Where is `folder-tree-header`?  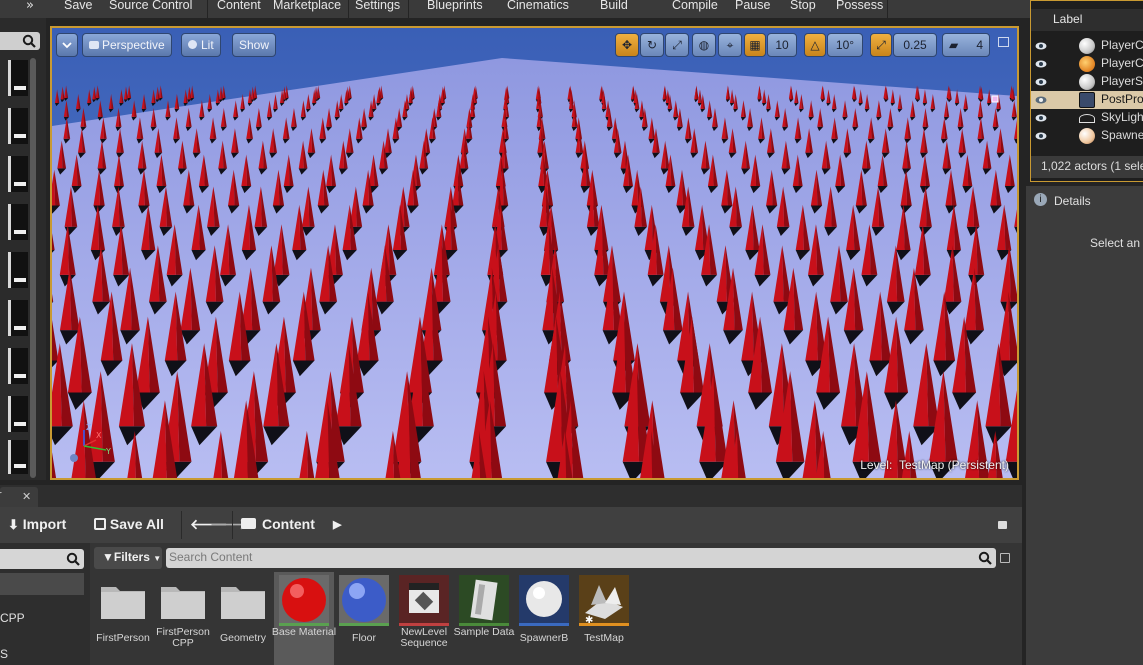 folder-tree-header is located at coordinates (42, 584).